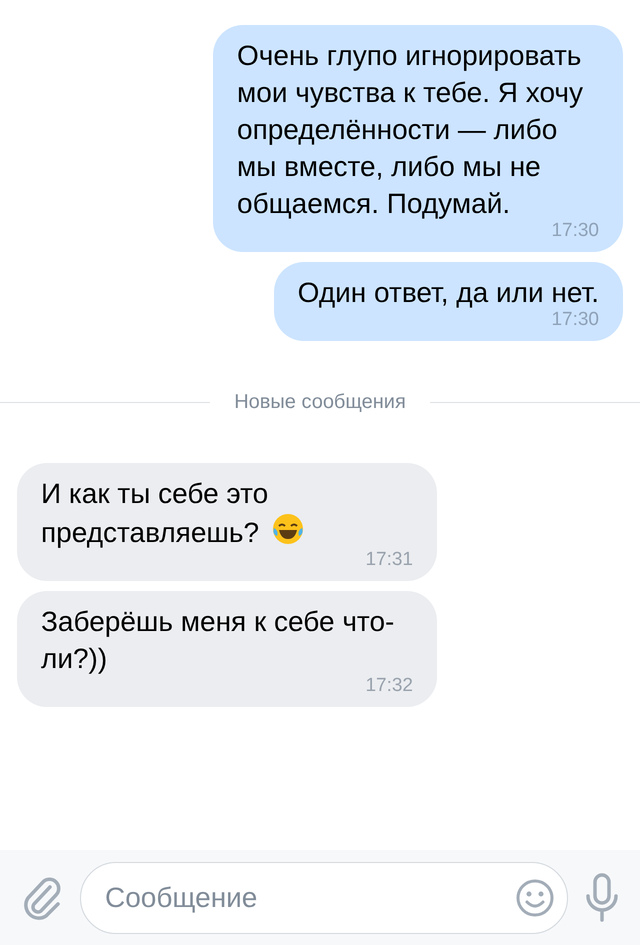  What do you see at coordinates (218, 640) in the screenshot?
I see `message-text: Заберёшь меня к себе что-ли?))` at bounding box center [218, 640].